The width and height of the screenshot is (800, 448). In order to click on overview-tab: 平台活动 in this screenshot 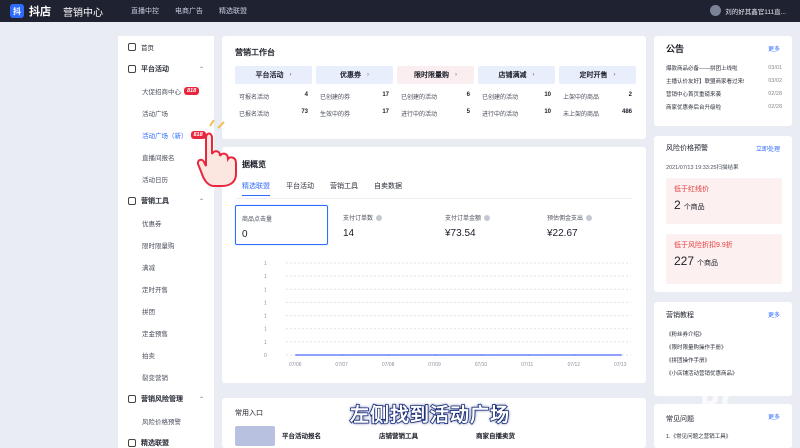, I will do `click(300, 188)`.